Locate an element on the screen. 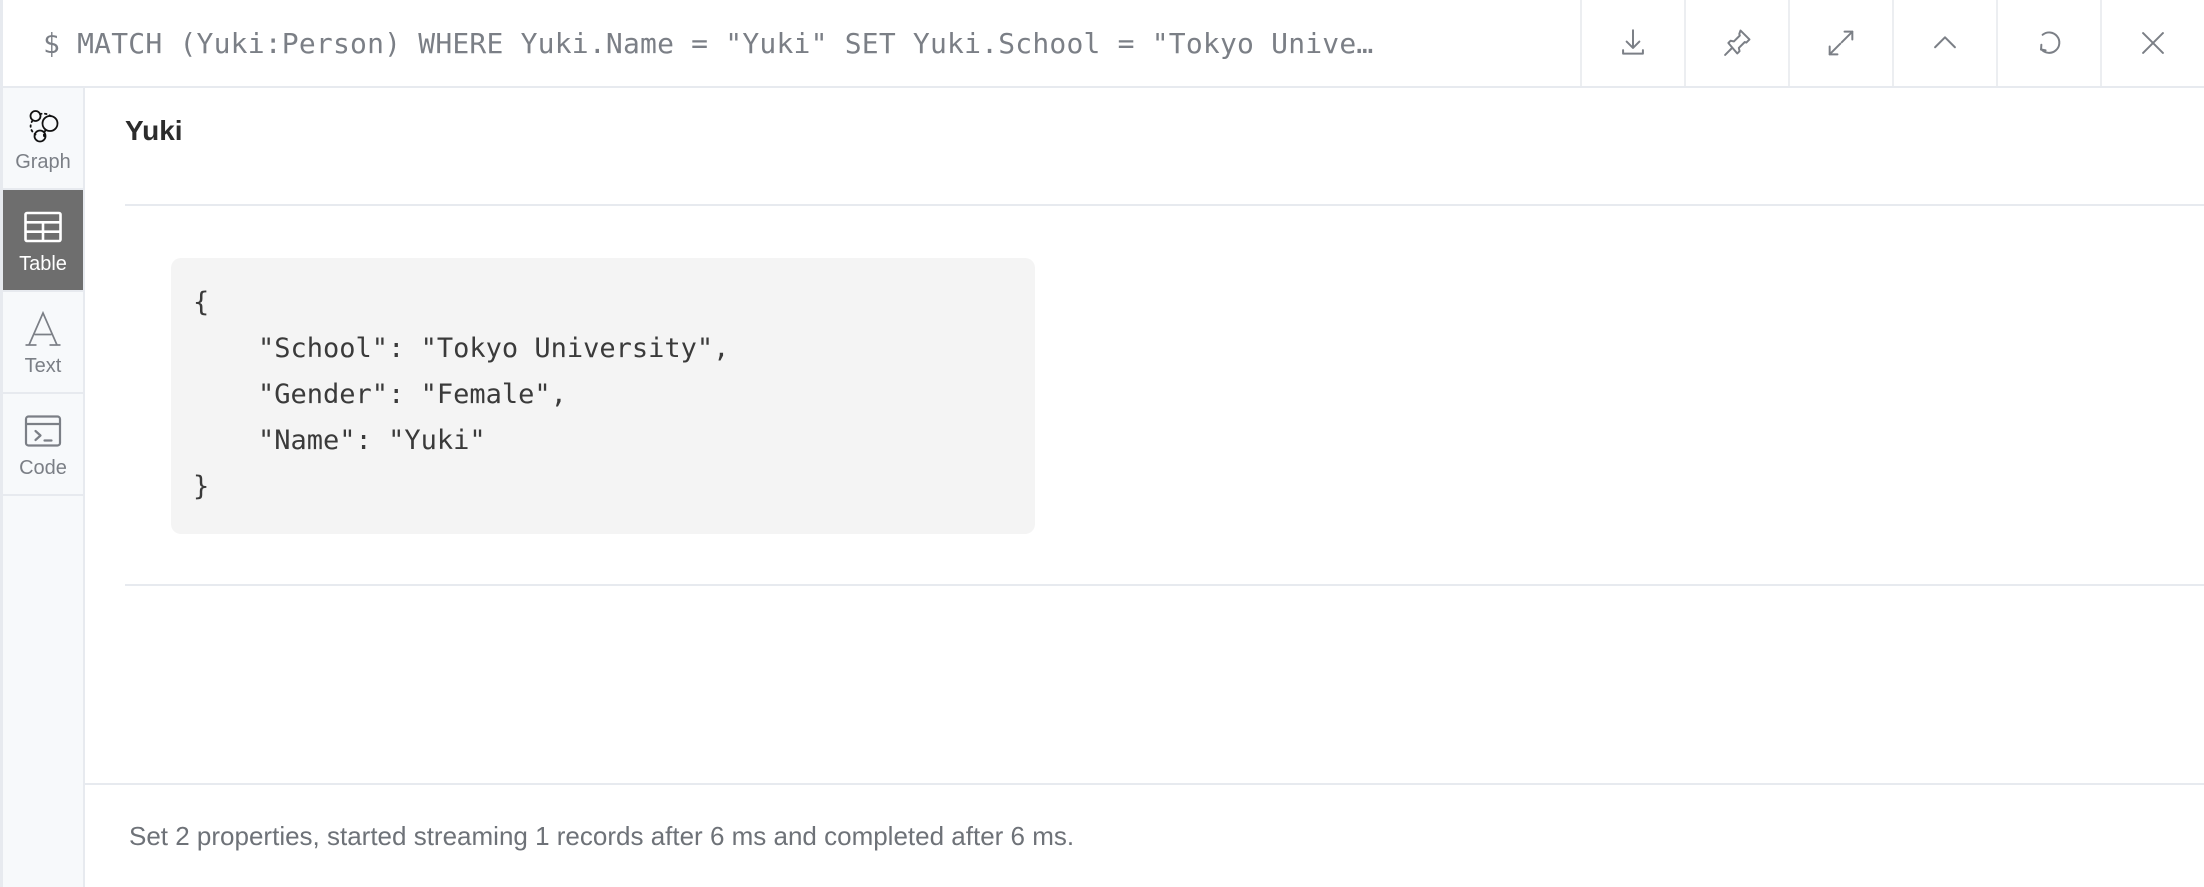 Image resolution: width=2204 pixels, height=887 pixels. expand-icon is located at coordinates (1841, 43).